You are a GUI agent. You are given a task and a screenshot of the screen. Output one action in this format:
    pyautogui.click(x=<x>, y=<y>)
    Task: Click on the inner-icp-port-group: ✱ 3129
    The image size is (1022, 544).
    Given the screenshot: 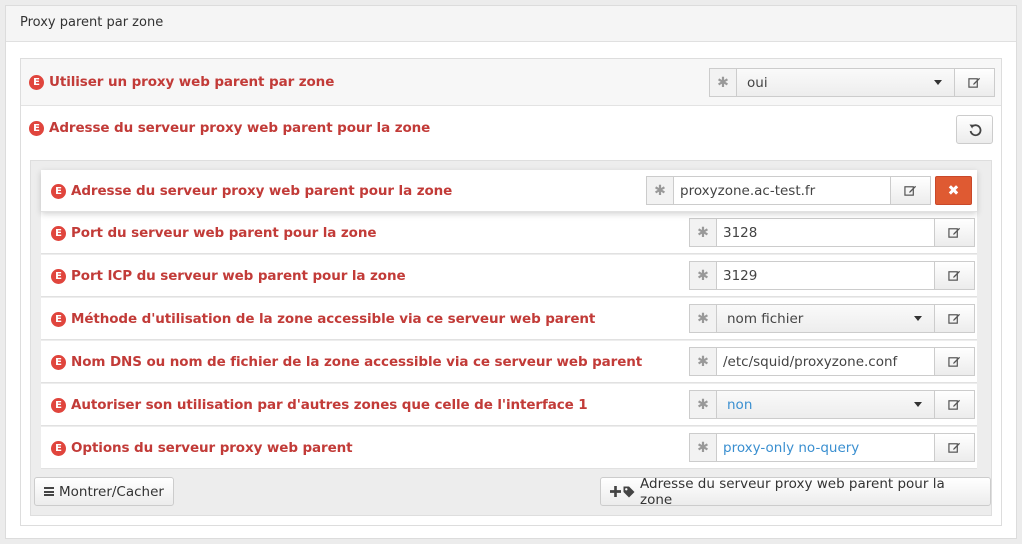 What is the action you would take?
    pyautogui.click(x=832, y=275)
    